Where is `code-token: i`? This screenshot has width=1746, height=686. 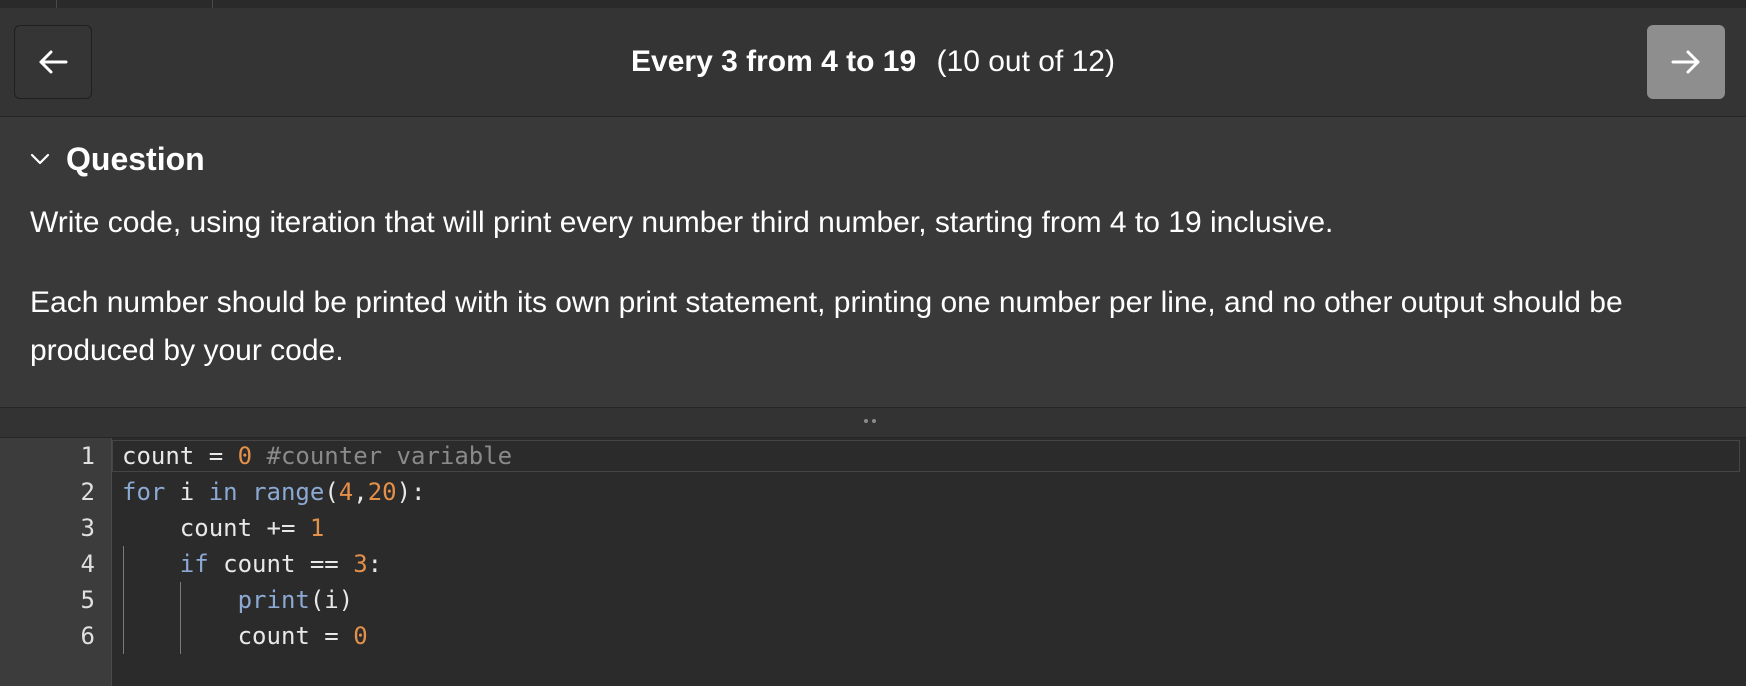
code-token: i is located at coordinates (187, 492).